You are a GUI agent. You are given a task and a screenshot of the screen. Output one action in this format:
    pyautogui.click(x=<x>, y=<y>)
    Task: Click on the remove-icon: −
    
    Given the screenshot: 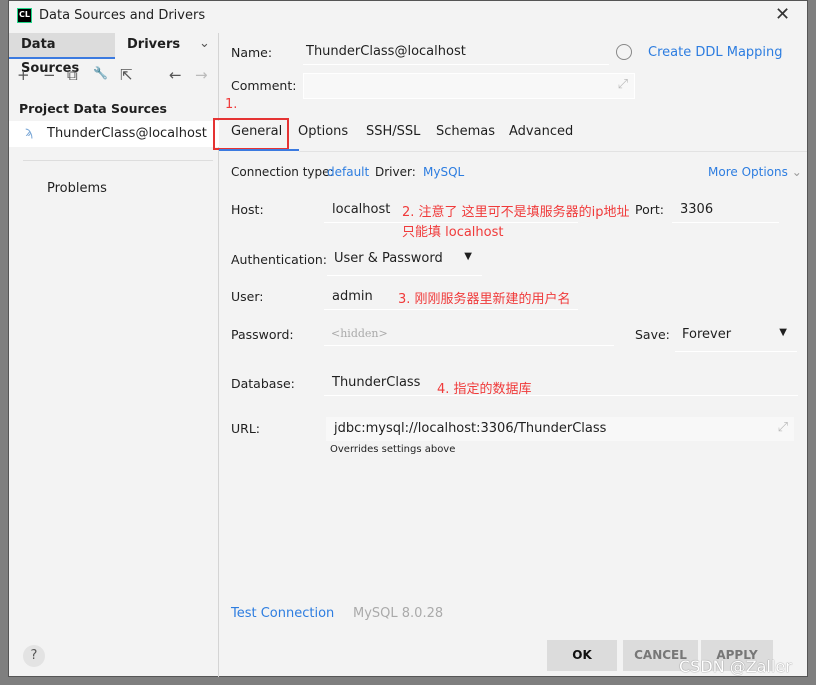 What is the action you would take?
    pyautogui.click(x=49, y=75)
    